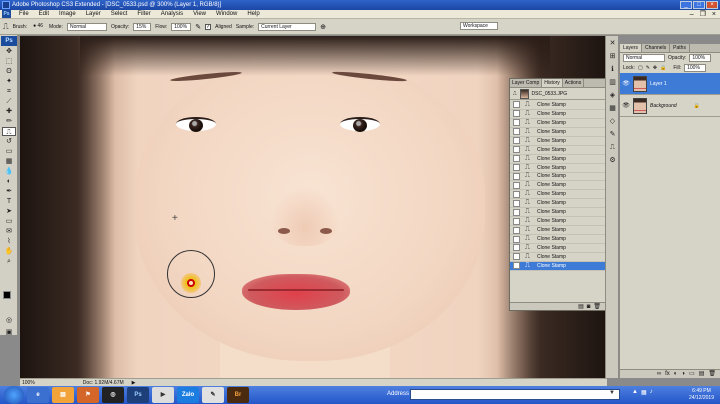  What do you see at coordinates (612, 393) in the screenshot?
I see `address-dropdown-icon: ▼` at bounding box center [612, 393].